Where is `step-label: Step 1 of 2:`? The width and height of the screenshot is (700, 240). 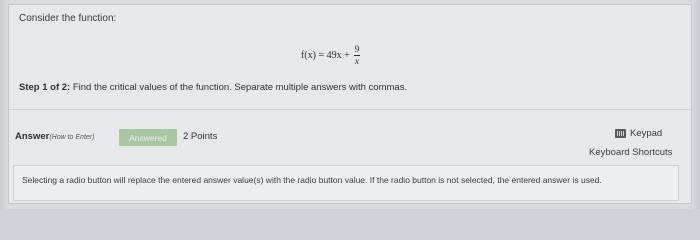 step-label: Step 1 of 2: is located at coordinates (45, 87).